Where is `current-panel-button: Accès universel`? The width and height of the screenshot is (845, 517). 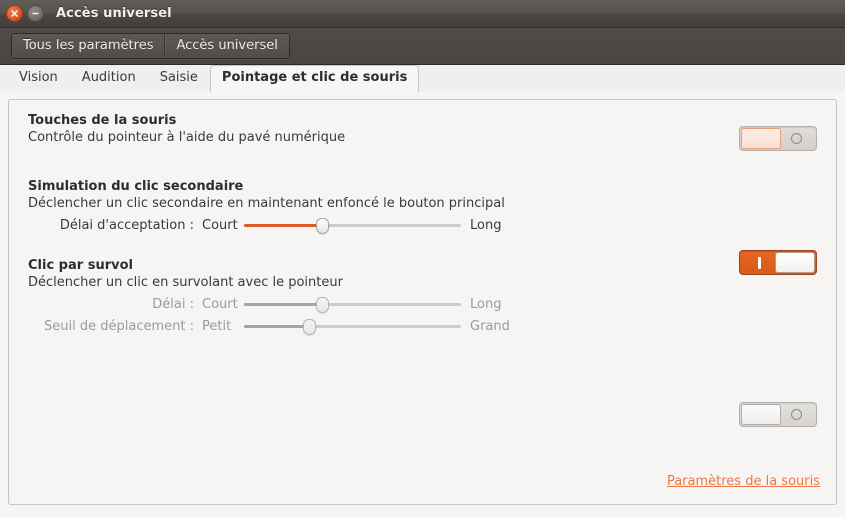
current-panel-button: Accès universel is located at coordinates (226, 46).